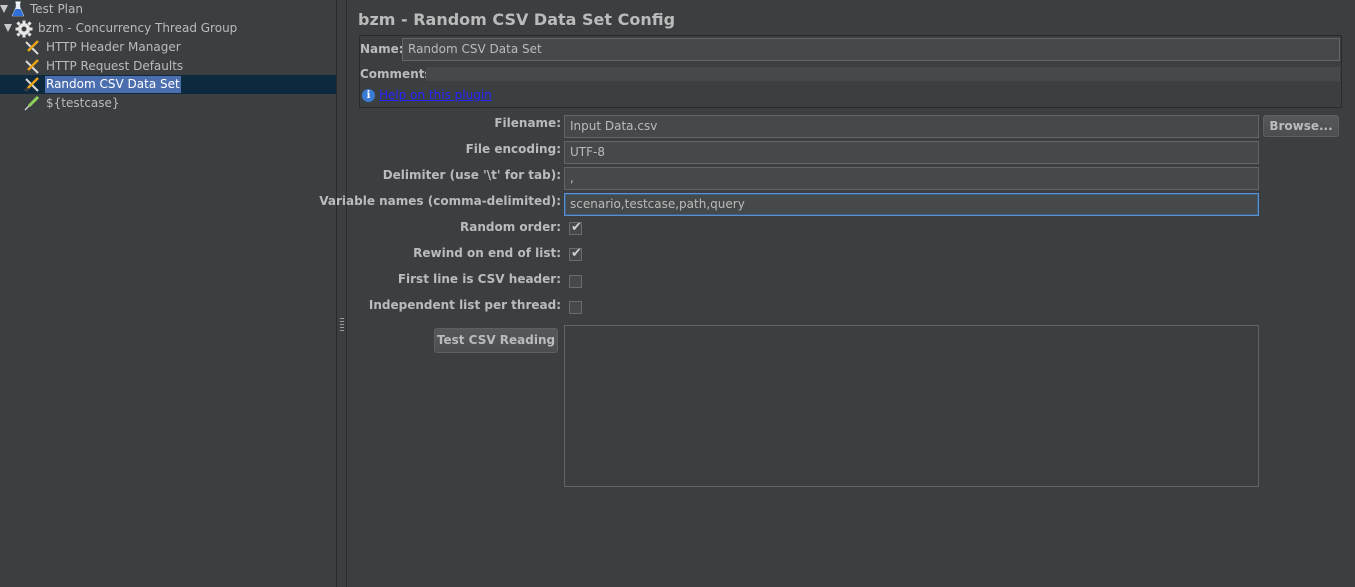 The height and width of the screenshot is (587, 1355). What do you see at coordinates (911, 126) in the screenshot?
I see `filename-field: Input Data.csv` at bounding box center [911, 126].